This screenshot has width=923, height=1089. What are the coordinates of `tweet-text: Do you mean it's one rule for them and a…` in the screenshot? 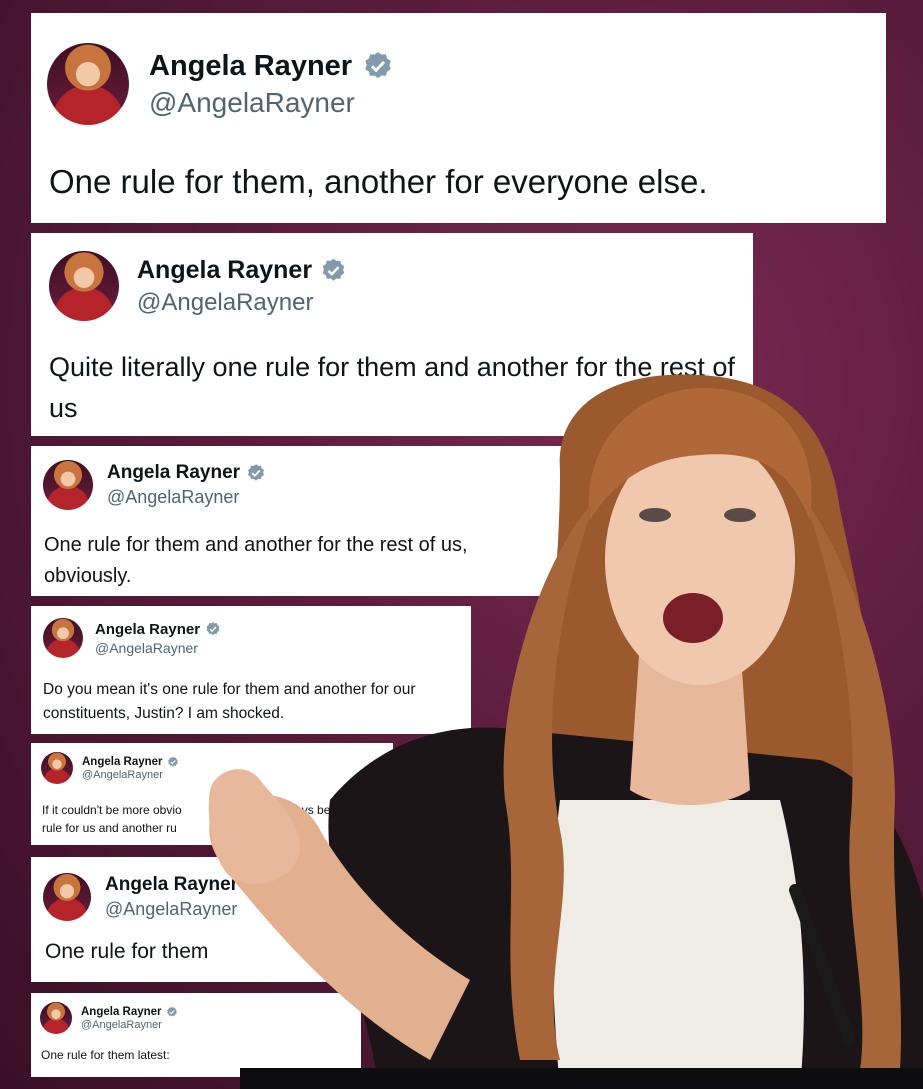 It's located at (229, 701).